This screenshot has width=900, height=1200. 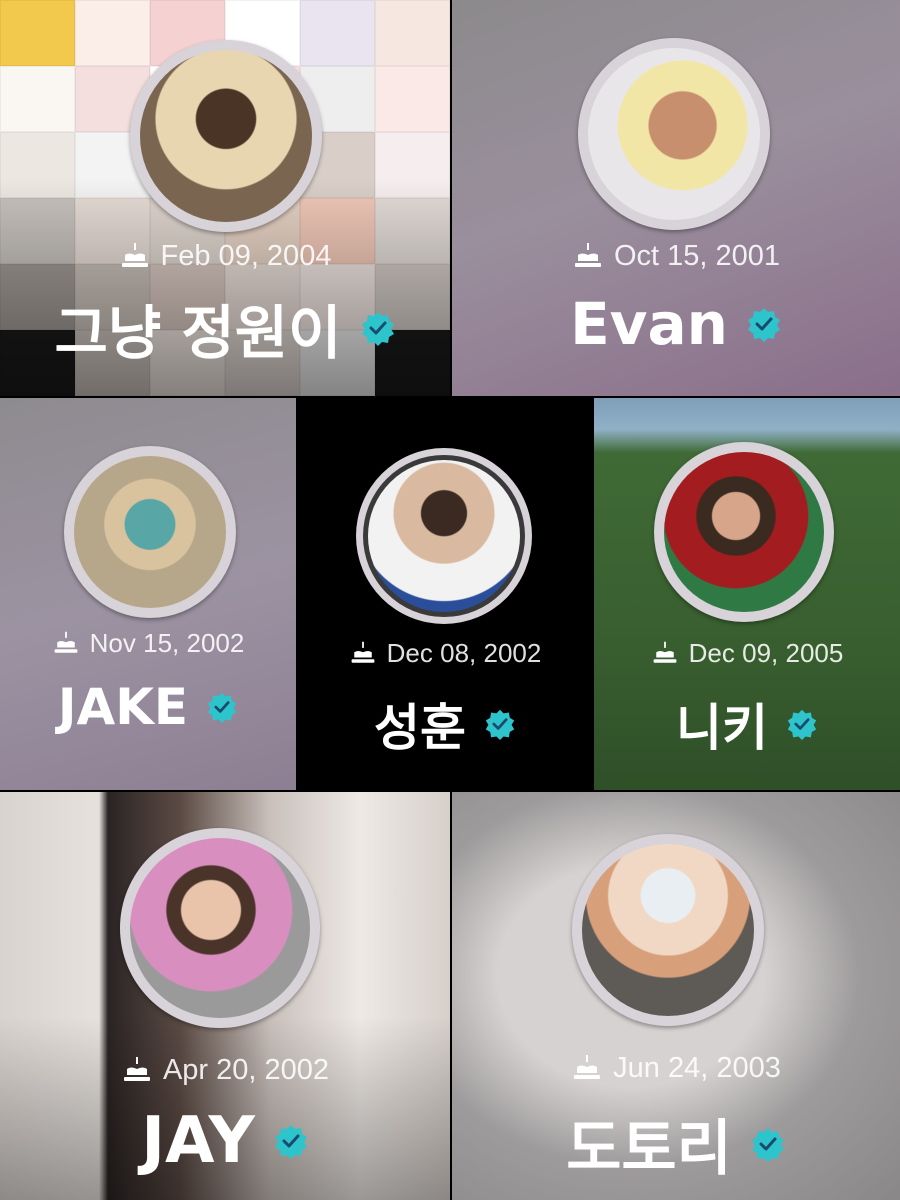 I want to click on birthday-row: Oct 15, 2001, so click(x=676, y=256).